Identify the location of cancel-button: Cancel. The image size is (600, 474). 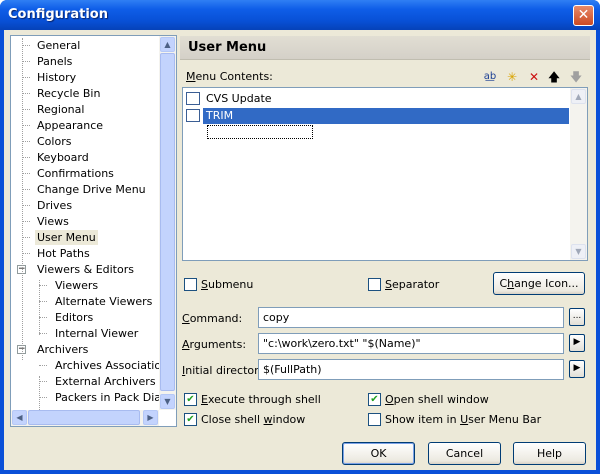
(464, 453).